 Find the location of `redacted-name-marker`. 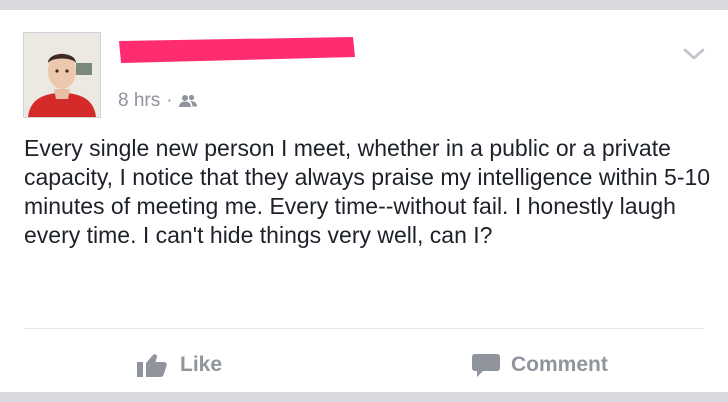

redacted-name-marker is located at coordinates (237, 50).